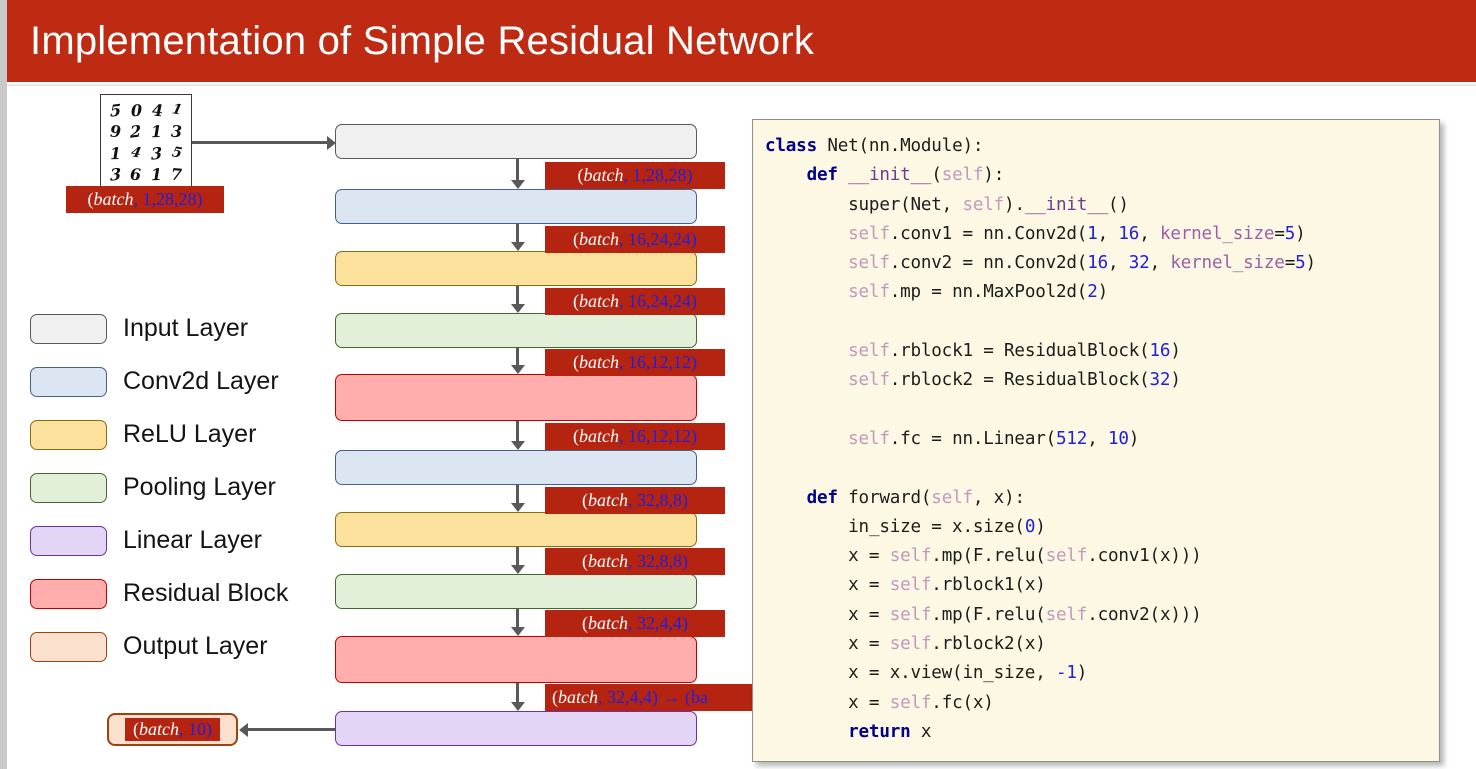 The image size is (1476, 769). Describe the element at coordinates (517, 560) in the screenshot. I see `arrow-relu2-to-pool2` at that location.